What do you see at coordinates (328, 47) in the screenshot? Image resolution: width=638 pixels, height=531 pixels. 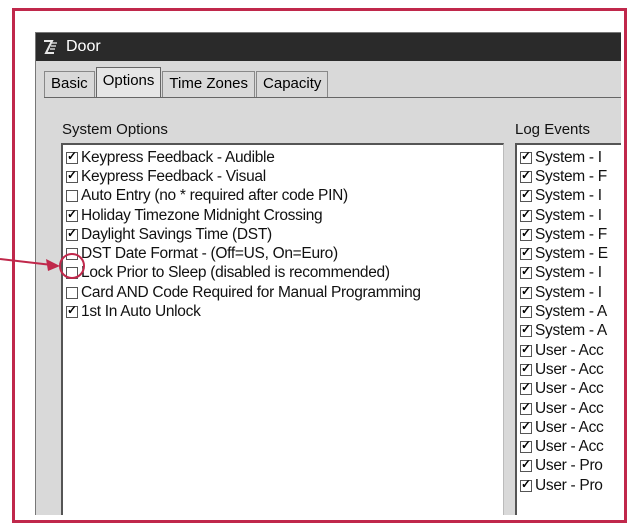 I see `title-bar: Door` at bounding box center [328, 47].